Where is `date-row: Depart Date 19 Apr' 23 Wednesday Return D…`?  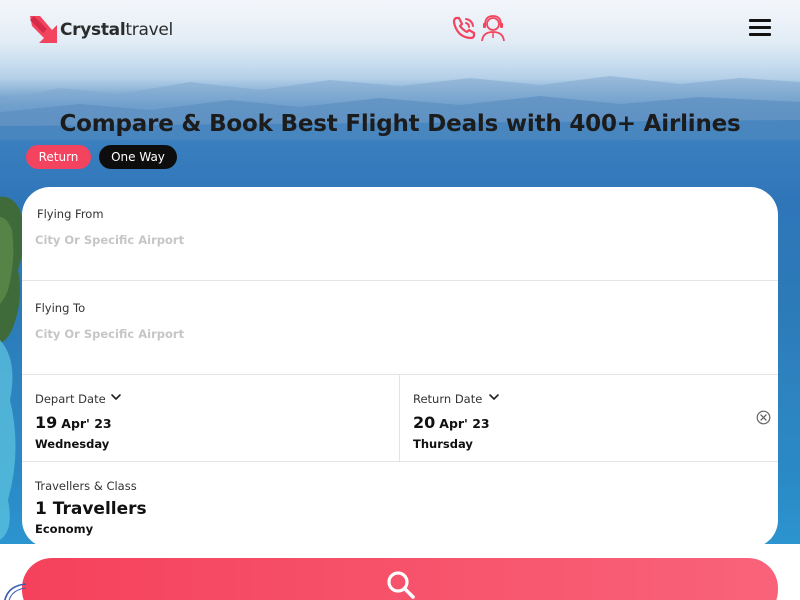 date-row: Depart Date 19 Apr' 23 Wednesday Return D… is located at coordinates (400, 418).